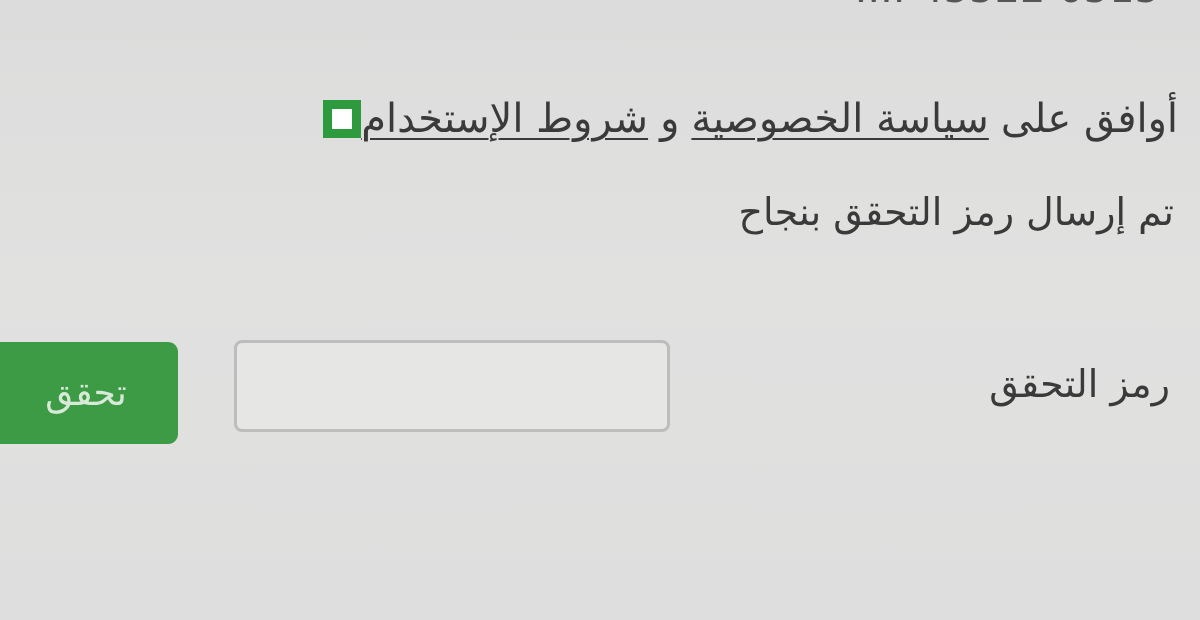 The width and height of the screenshot is (1200, 620). What do you see at coordinates (89, 393) in the screenshot?
I see `verify-button: تحقق` at bounding box center [89, 393].